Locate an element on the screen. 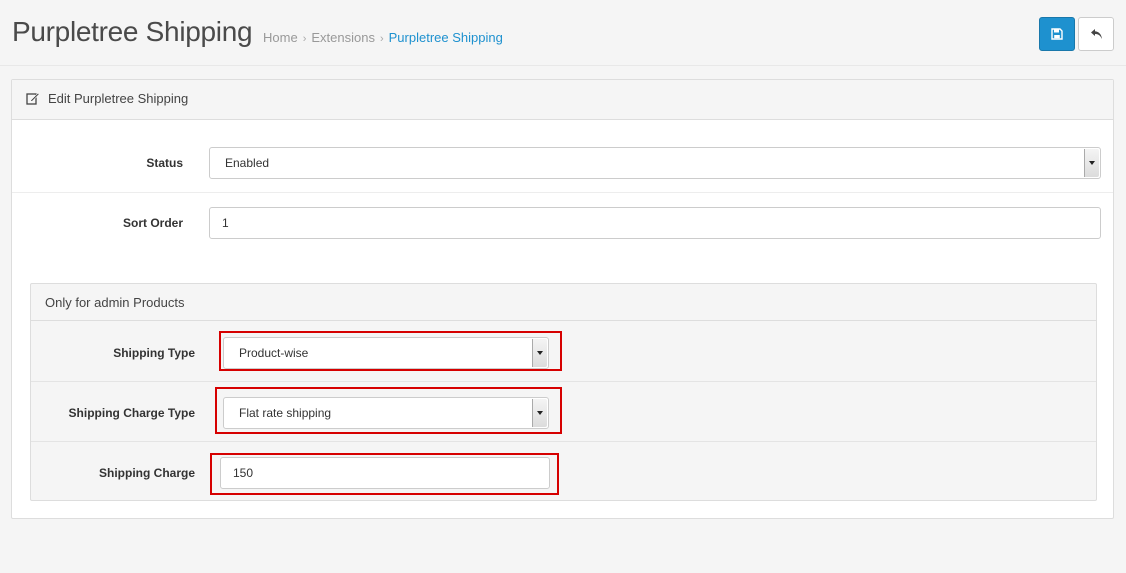  status-label: Status is located at coordinates (164, 163).